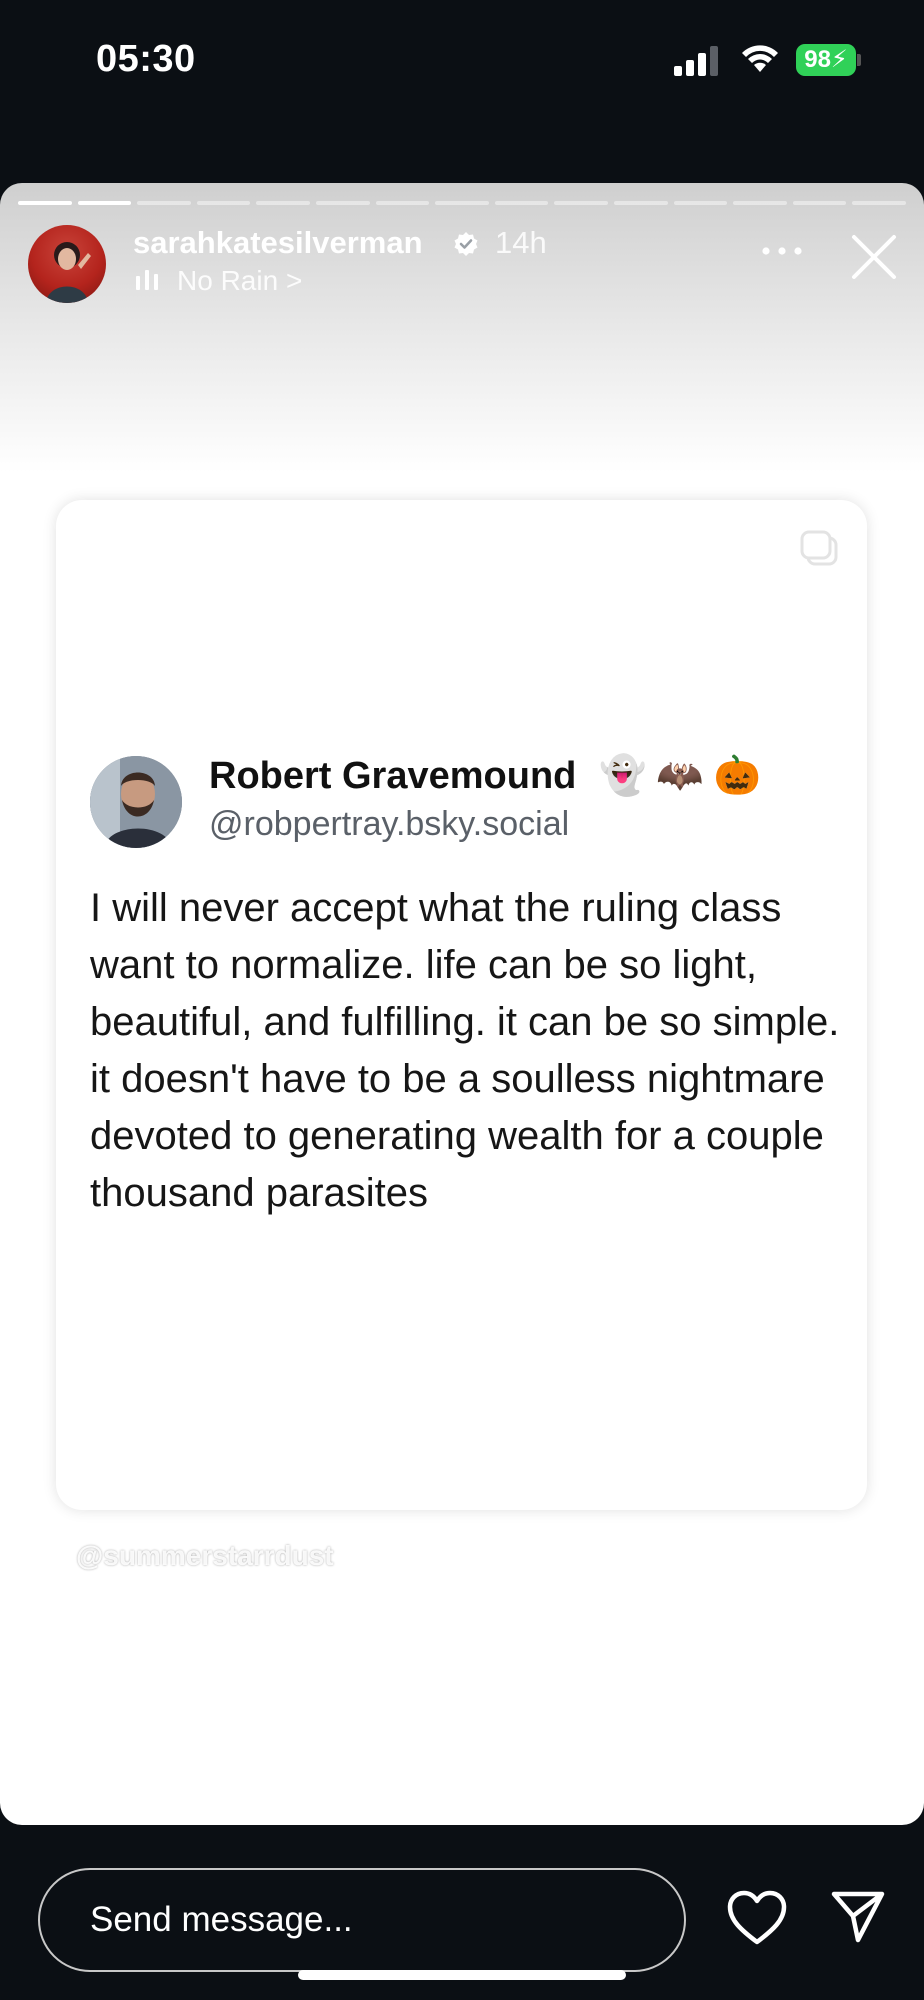 The image size is (924, 2000). I want to click on status-bar: 05:30 98⚡, so click(462, 65).